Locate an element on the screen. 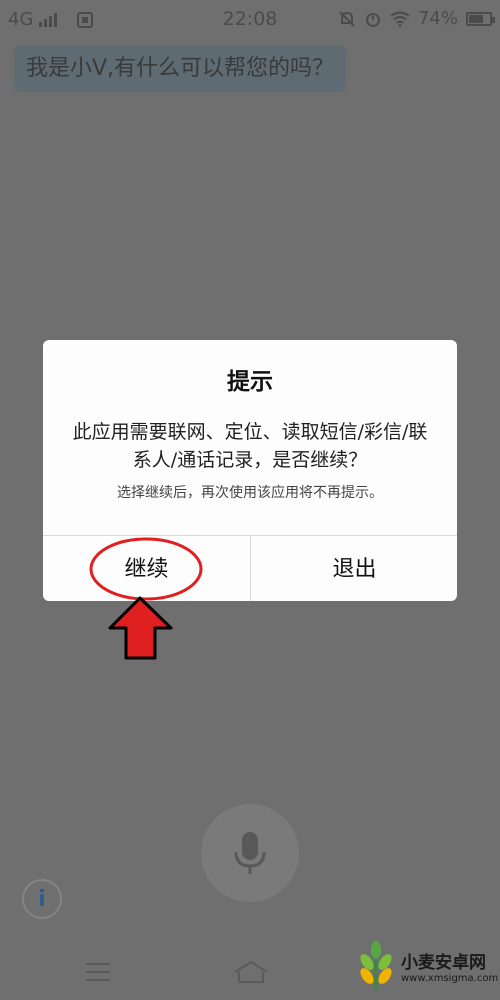  microphone-button is located at coordinates (250, 853).